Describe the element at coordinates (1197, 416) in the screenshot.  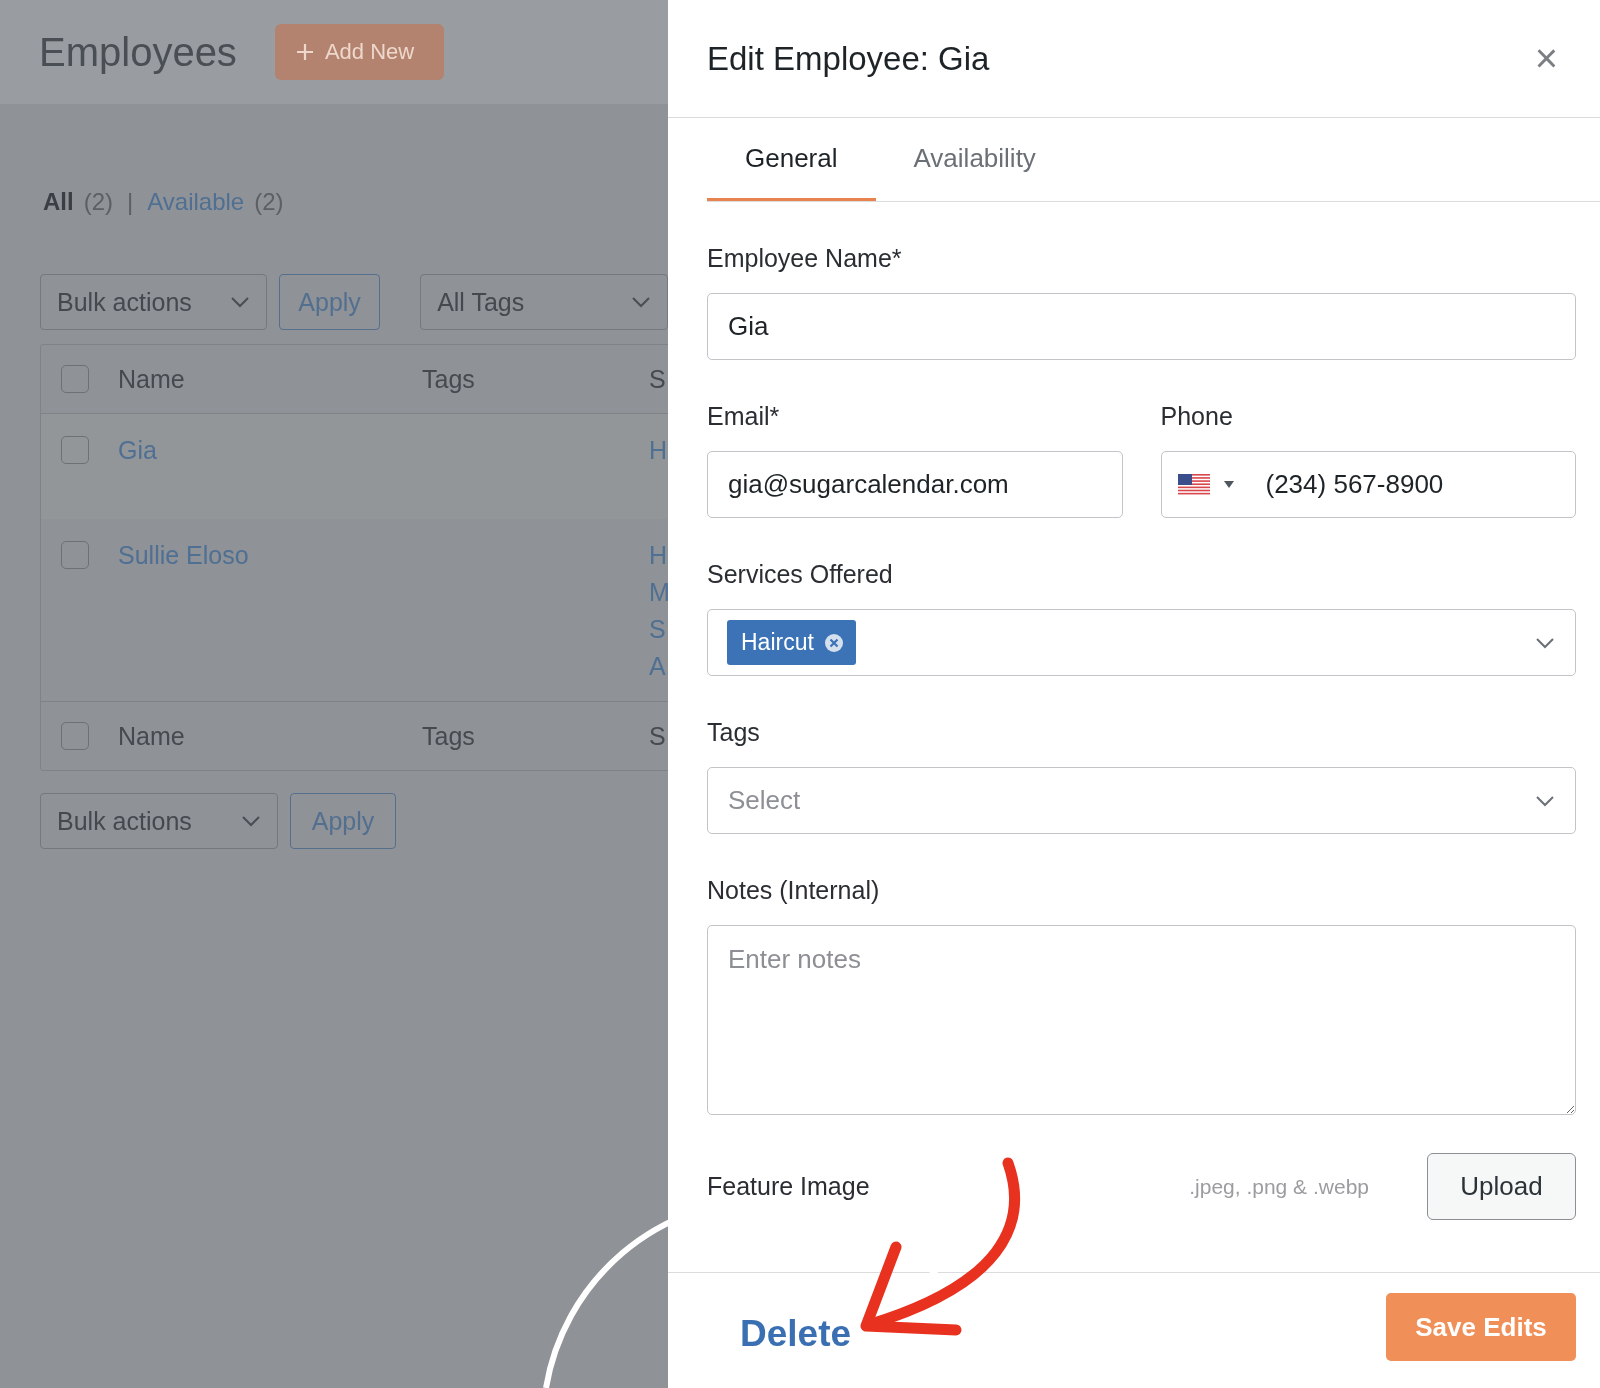
I see `field-label: Phone` at that location.